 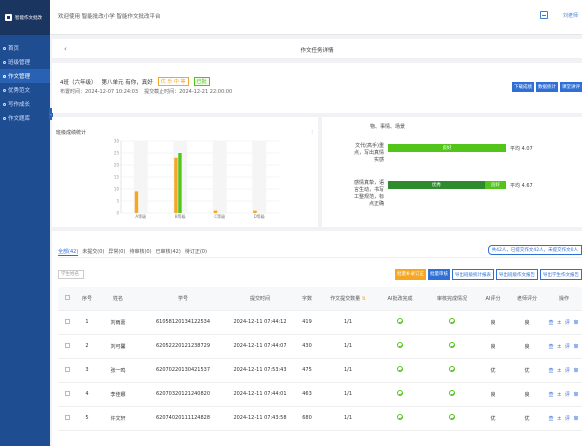 What do you see at coordinates (183, 322) in the screenshot?
I see `student-id: 61058120134122534` at bounding box center [183, 322].